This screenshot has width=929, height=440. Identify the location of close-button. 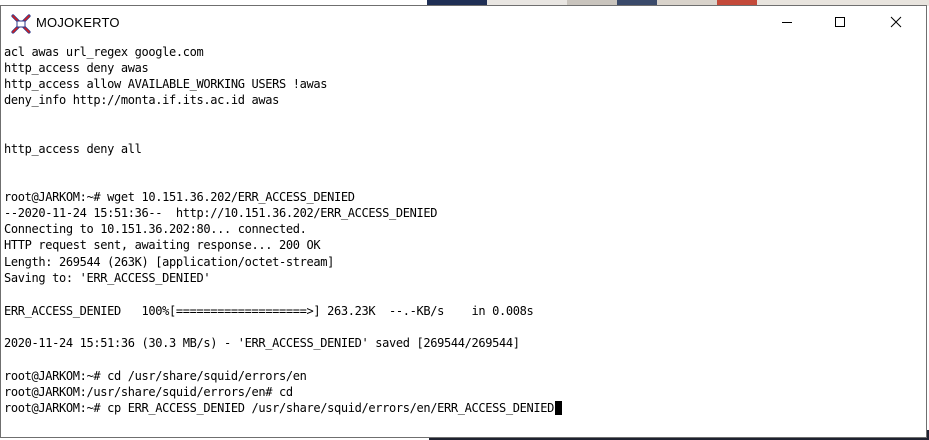
(896, 22).